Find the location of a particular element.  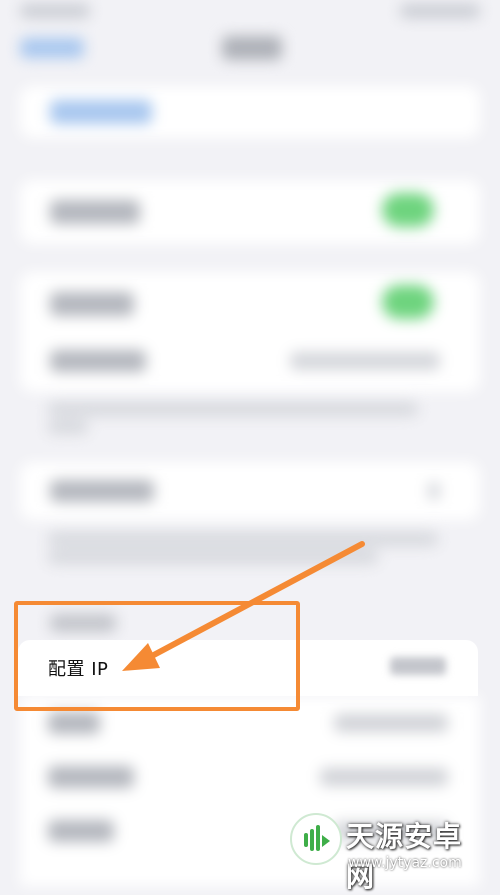

watermark-logo is located at coordinates (316, 839).